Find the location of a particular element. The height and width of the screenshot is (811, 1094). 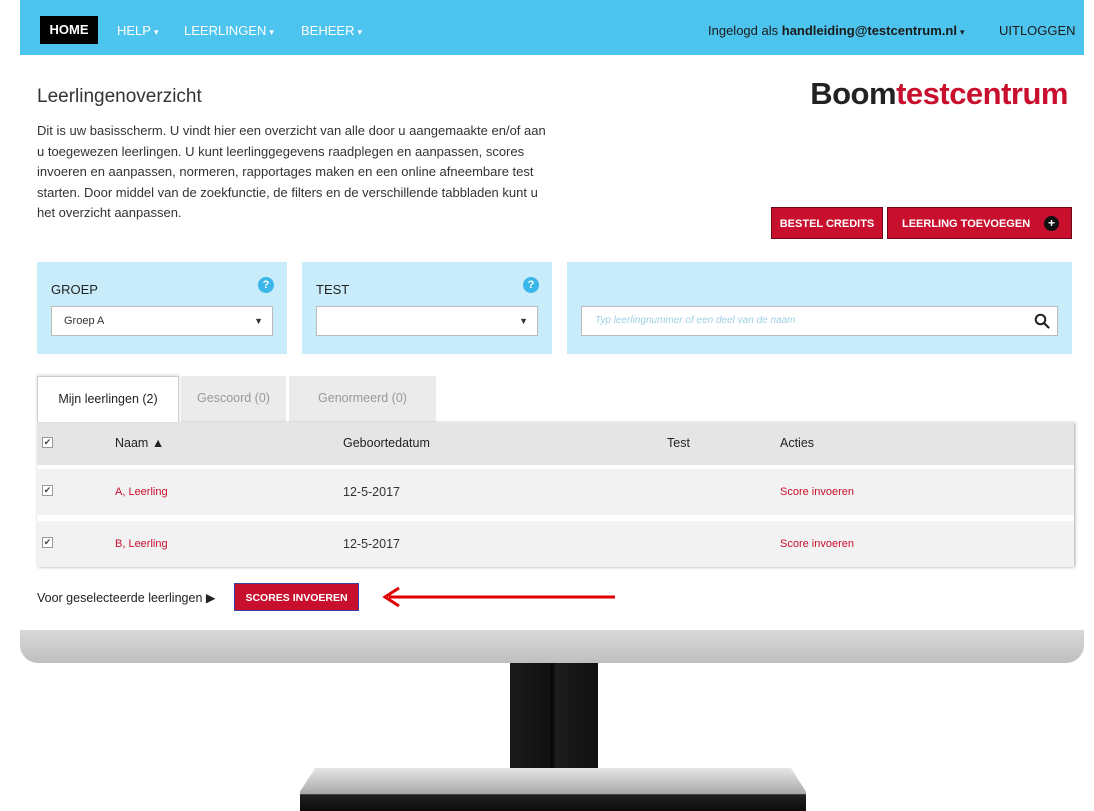

test-label: TEST is located at coordinates (333, 289).